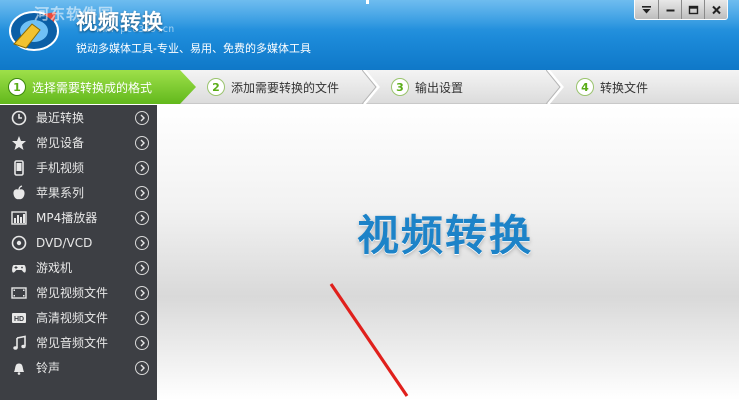  I want to click on mp4-player-icon, so click(19, 218).